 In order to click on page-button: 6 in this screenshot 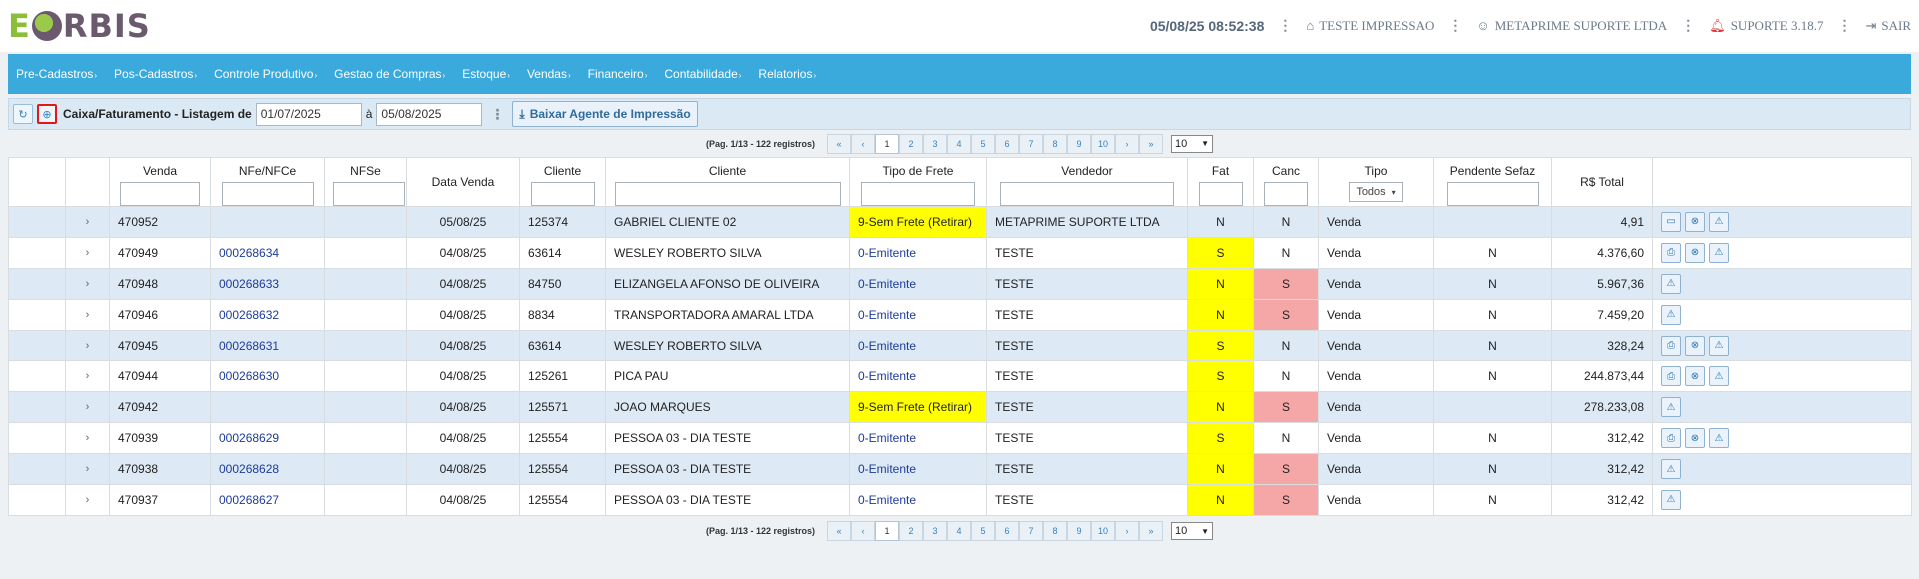, I will do `click(1007, 531)`.